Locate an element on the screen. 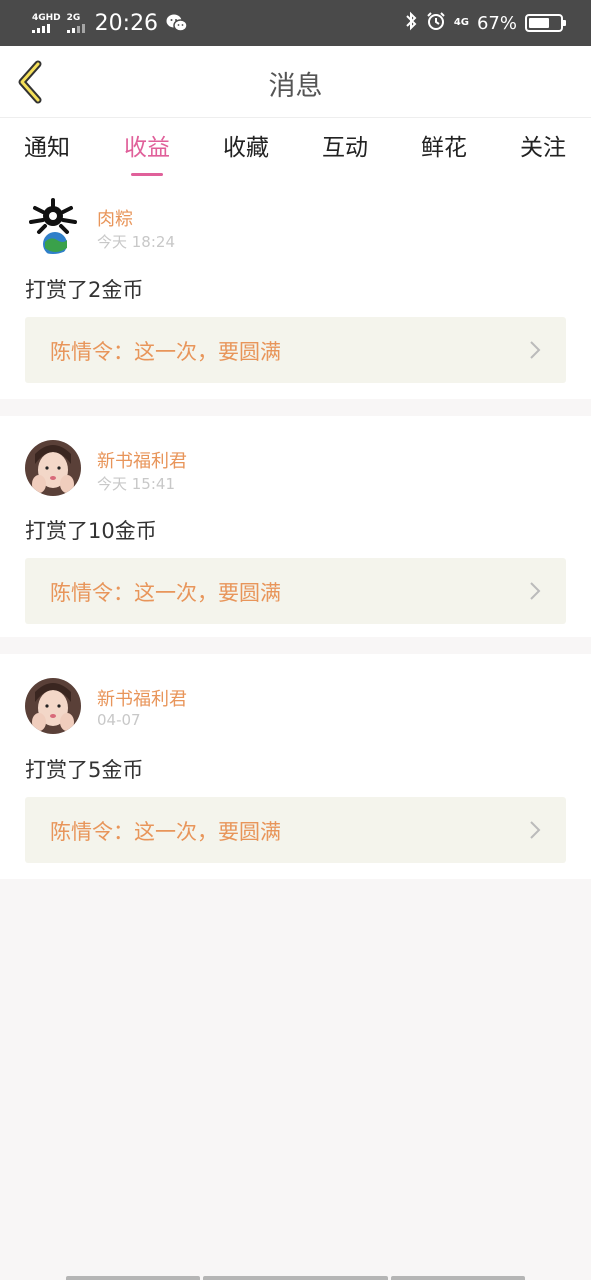  battery-icon is located at coordinates (545, 23).